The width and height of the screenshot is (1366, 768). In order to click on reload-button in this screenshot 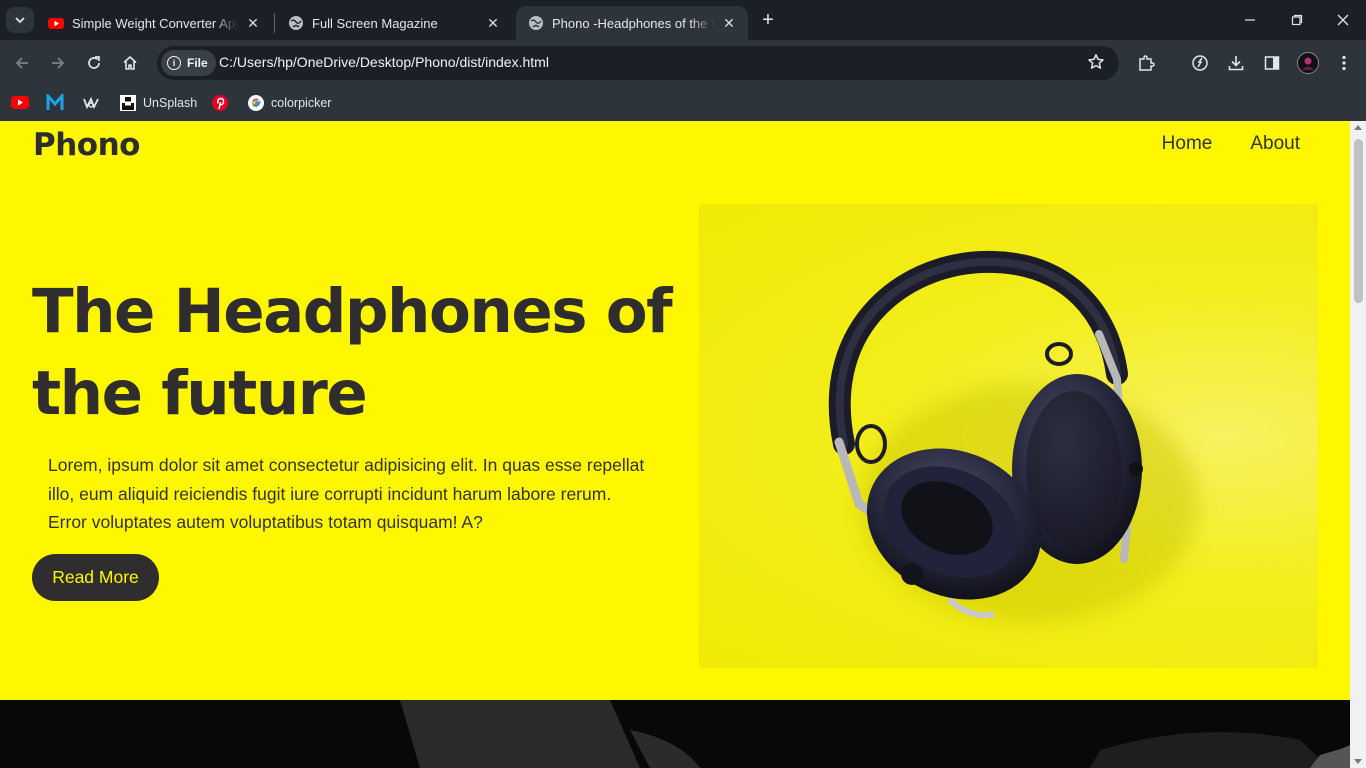, I will do `click(94, 63)`.